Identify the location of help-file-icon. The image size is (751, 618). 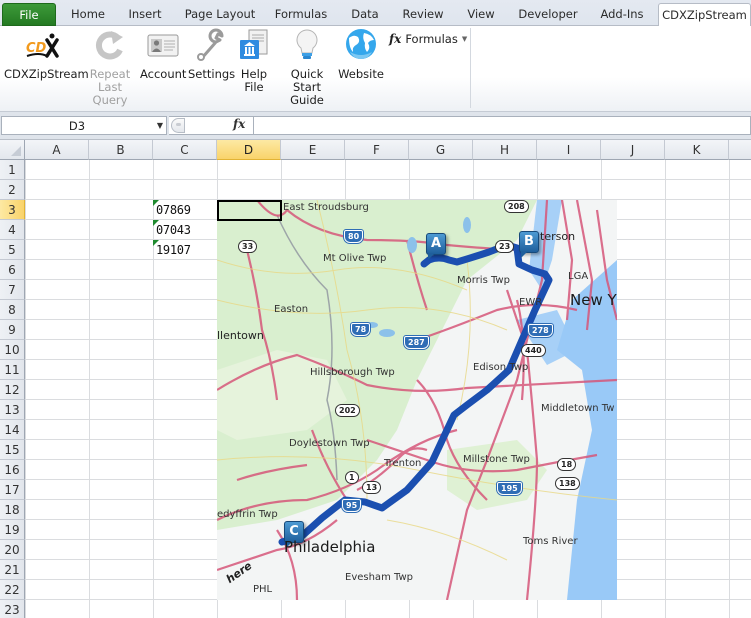
(254, 45).